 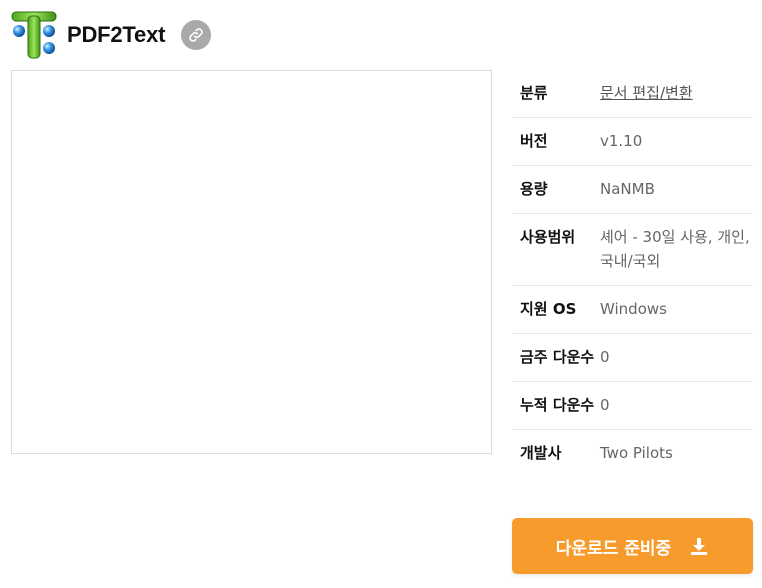 What do you see at coordinates (35, 35) in the screenshot?
I see `pdf2text-logo-icon` at bounding box center [35, 35].